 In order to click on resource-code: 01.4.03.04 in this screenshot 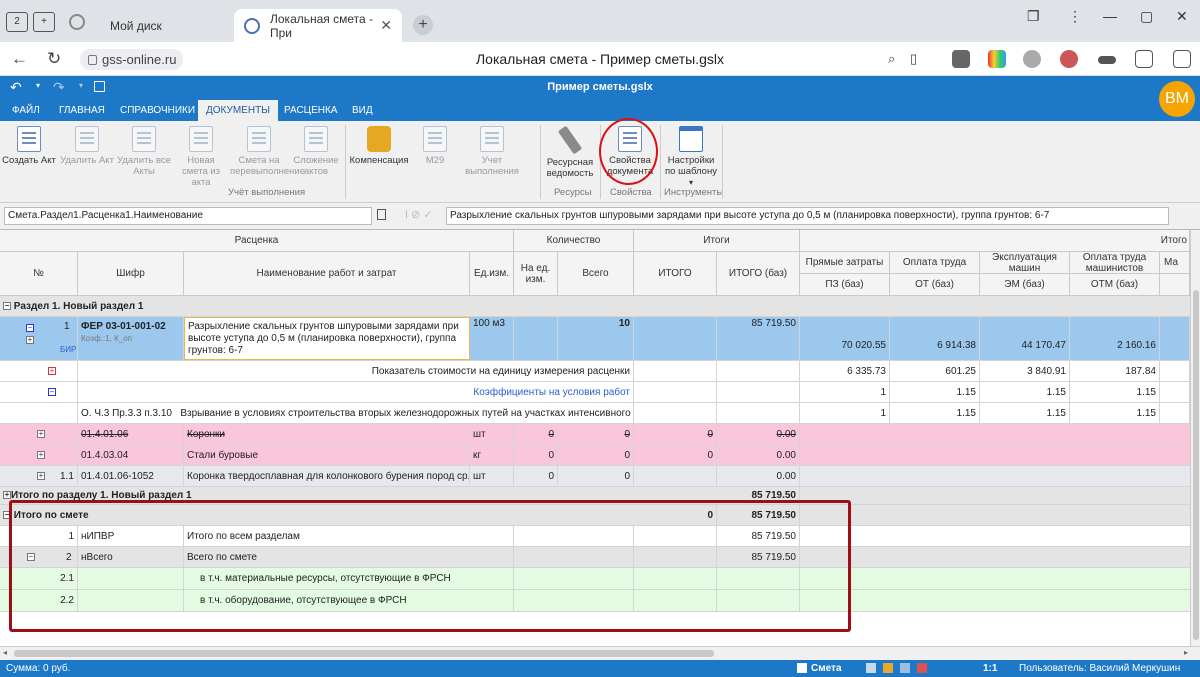, I will do `click(131, 455)`.